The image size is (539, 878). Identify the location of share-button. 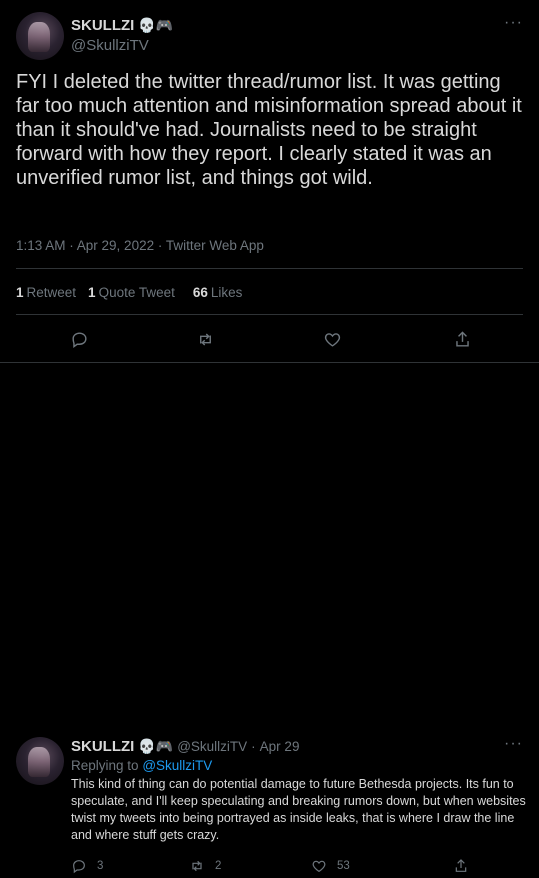
(461, 866).